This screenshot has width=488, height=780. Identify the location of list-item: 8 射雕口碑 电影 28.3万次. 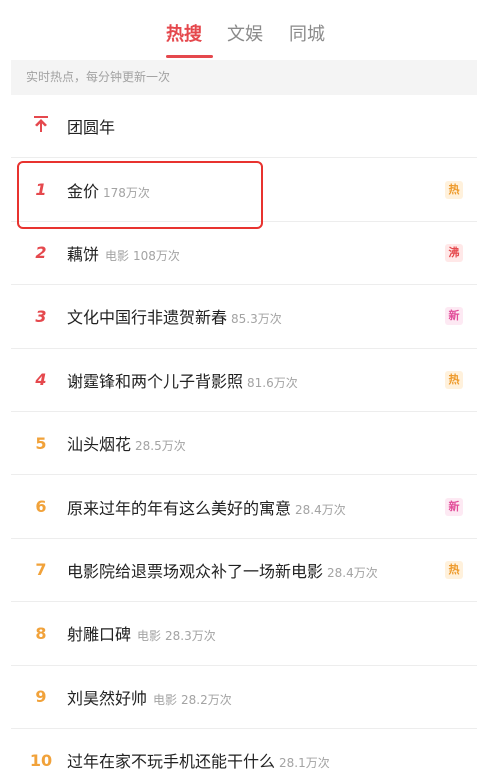
(244, 634).